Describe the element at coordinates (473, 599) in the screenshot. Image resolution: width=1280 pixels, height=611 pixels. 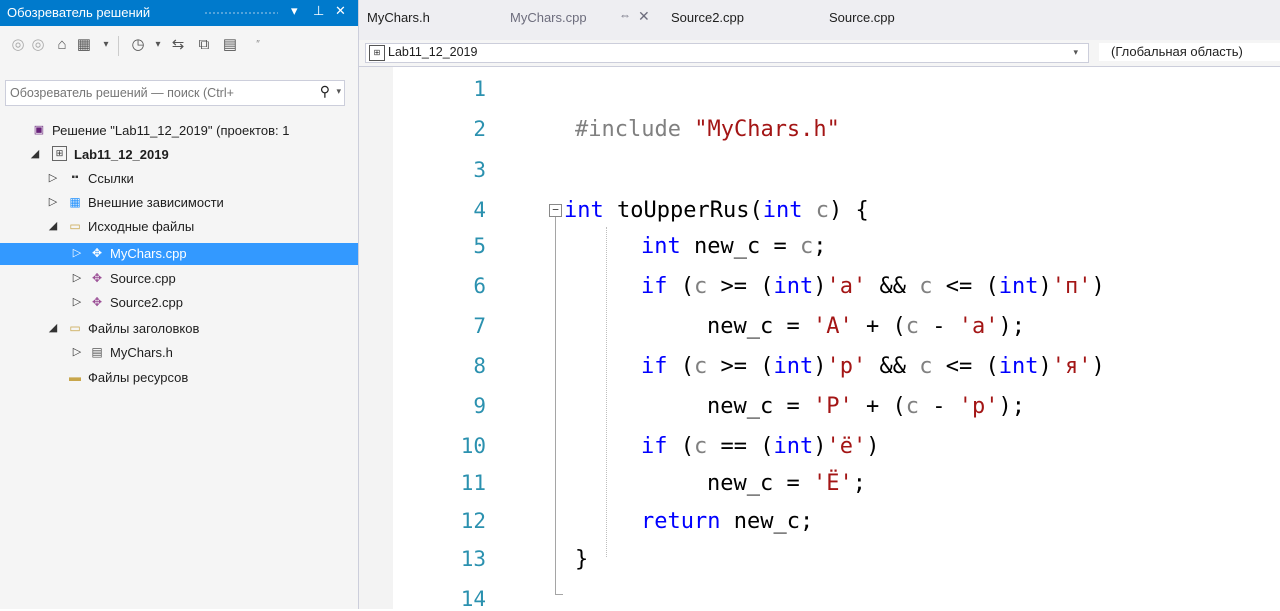
I see `line-number: 14` at that location.